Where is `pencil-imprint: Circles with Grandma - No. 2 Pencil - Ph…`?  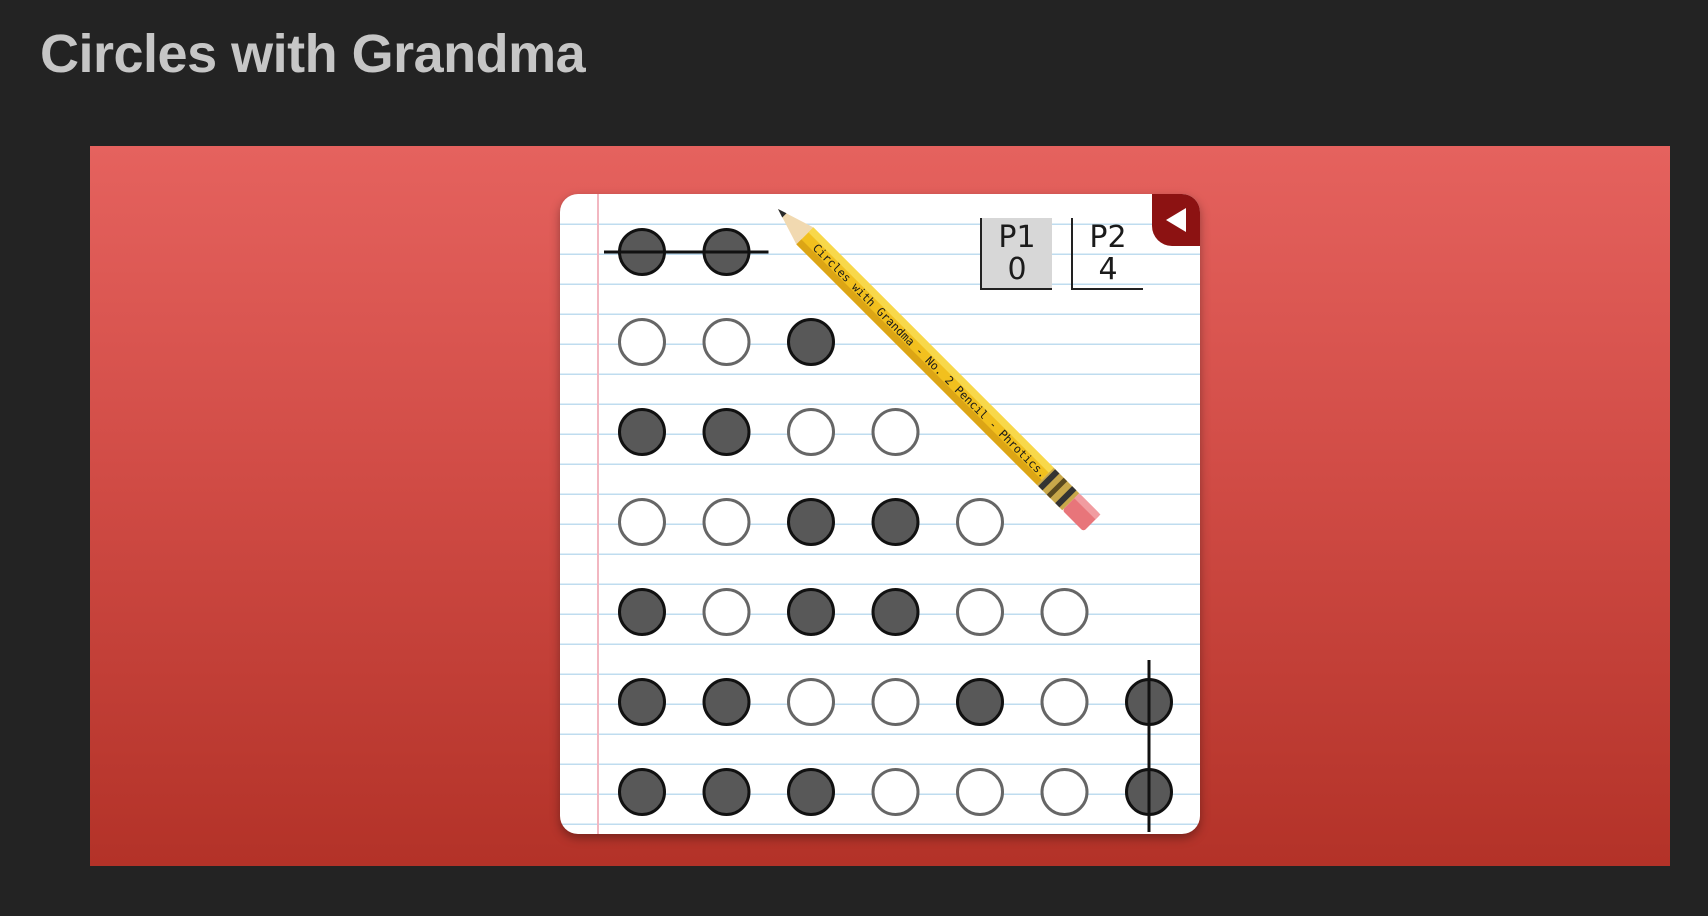
pencil-imprint: Circles with Grandma - No. 2 Pencil - Ph… is located at coordinates (937, 368).